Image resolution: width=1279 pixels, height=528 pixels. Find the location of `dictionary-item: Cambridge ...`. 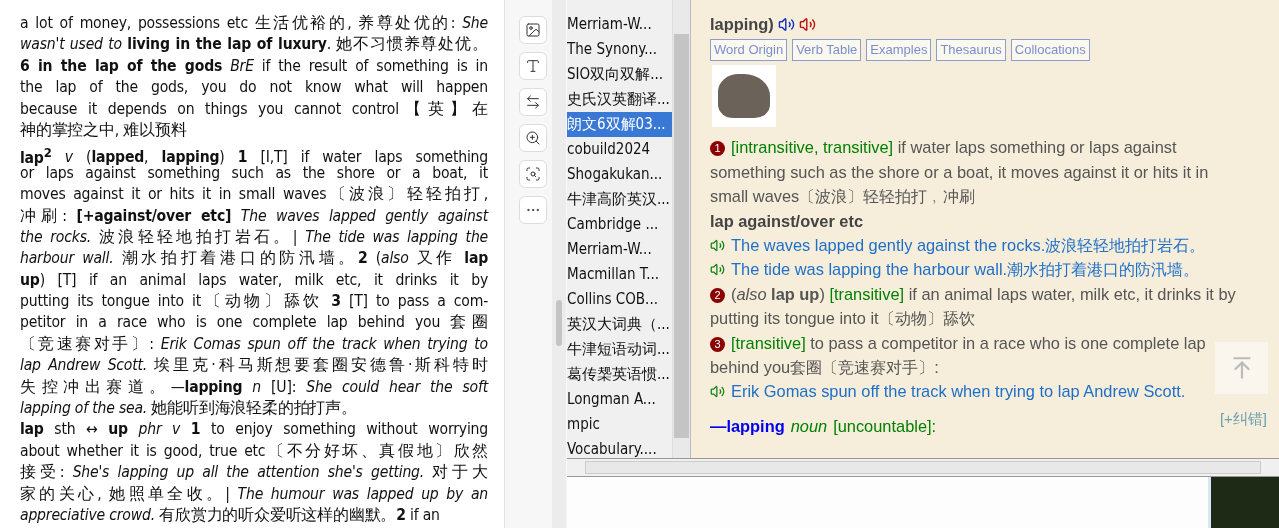

dictionary-item: Cambridge ... is located at coordinates (619, 224).